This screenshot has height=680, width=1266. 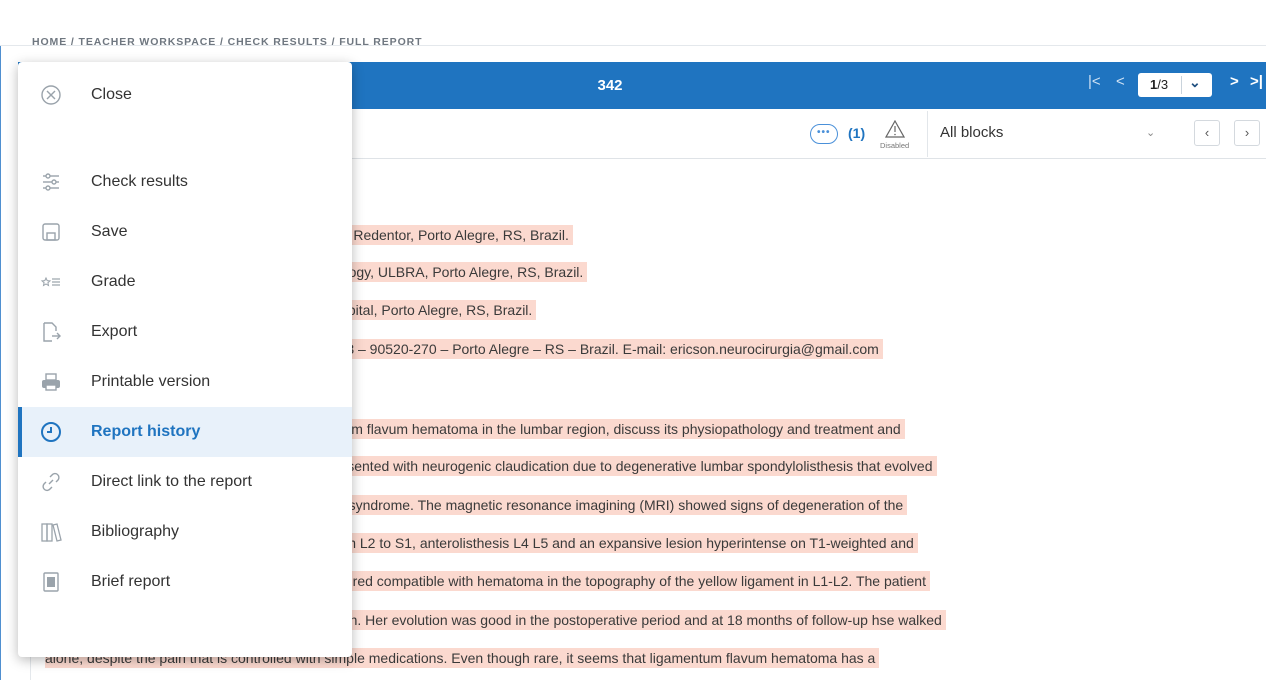 I want to click on menu-item-check-results: Check results, so click(x=185, y=182).